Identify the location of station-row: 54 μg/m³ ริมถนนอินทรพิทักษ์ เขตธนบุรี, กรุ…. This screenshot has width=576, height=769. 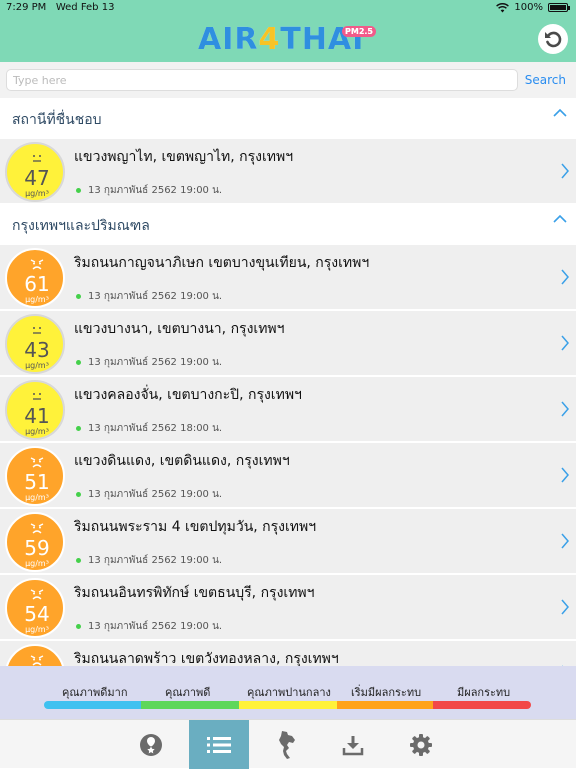
(288, 608).